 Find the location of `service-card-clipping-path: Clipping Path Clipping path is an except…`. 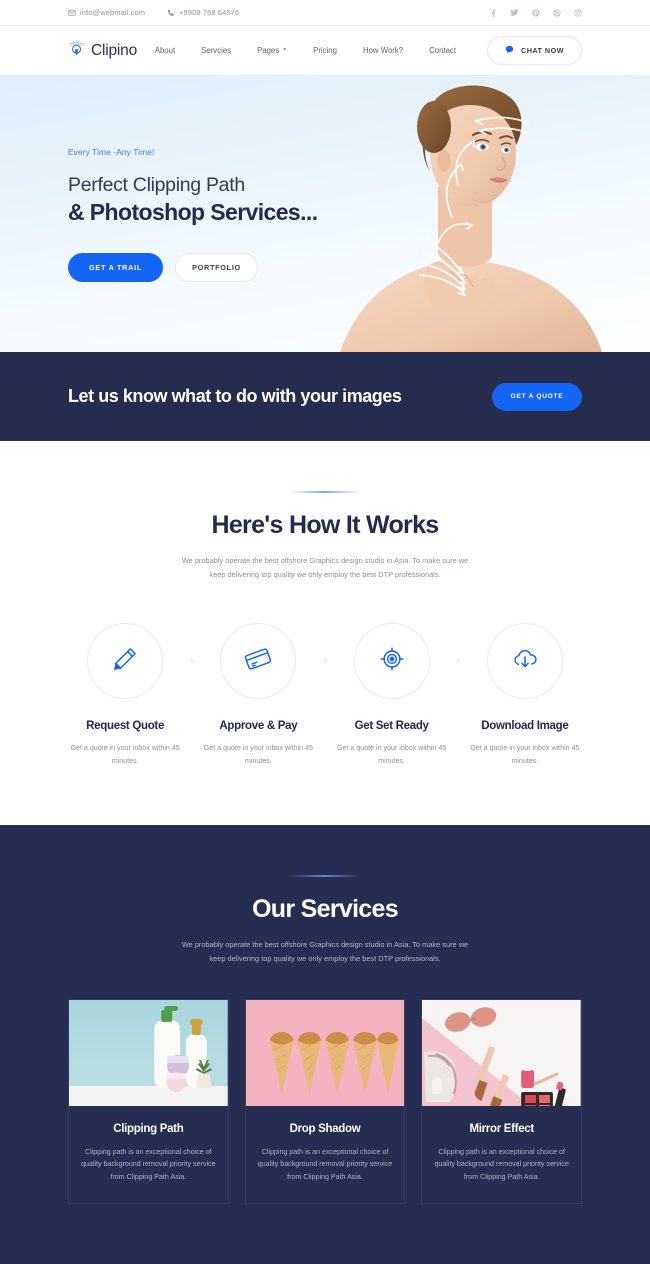

service-card-clipping-path: Clipping Path Clipping path is an except… is located at coordinates (148, 1101).